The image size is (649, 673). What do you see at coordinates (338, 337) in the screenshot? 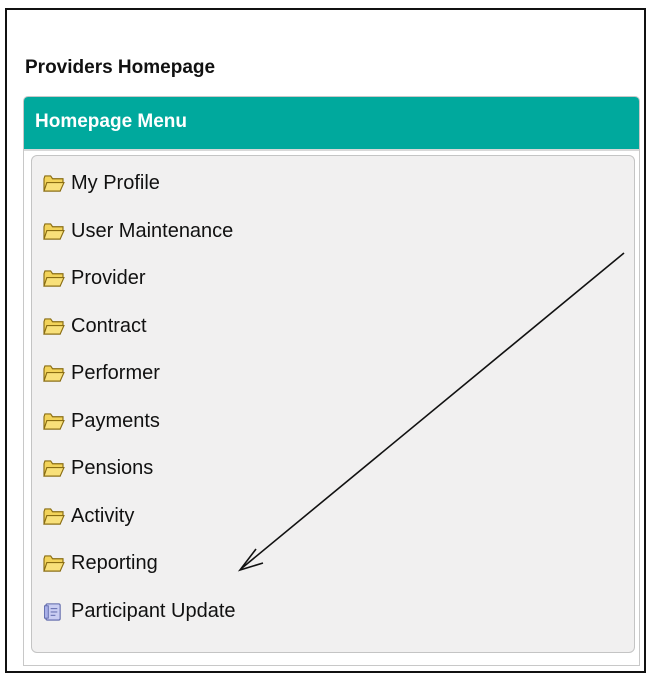
I see `menu-item-contract: Contract` at bounding box center [338, 337].